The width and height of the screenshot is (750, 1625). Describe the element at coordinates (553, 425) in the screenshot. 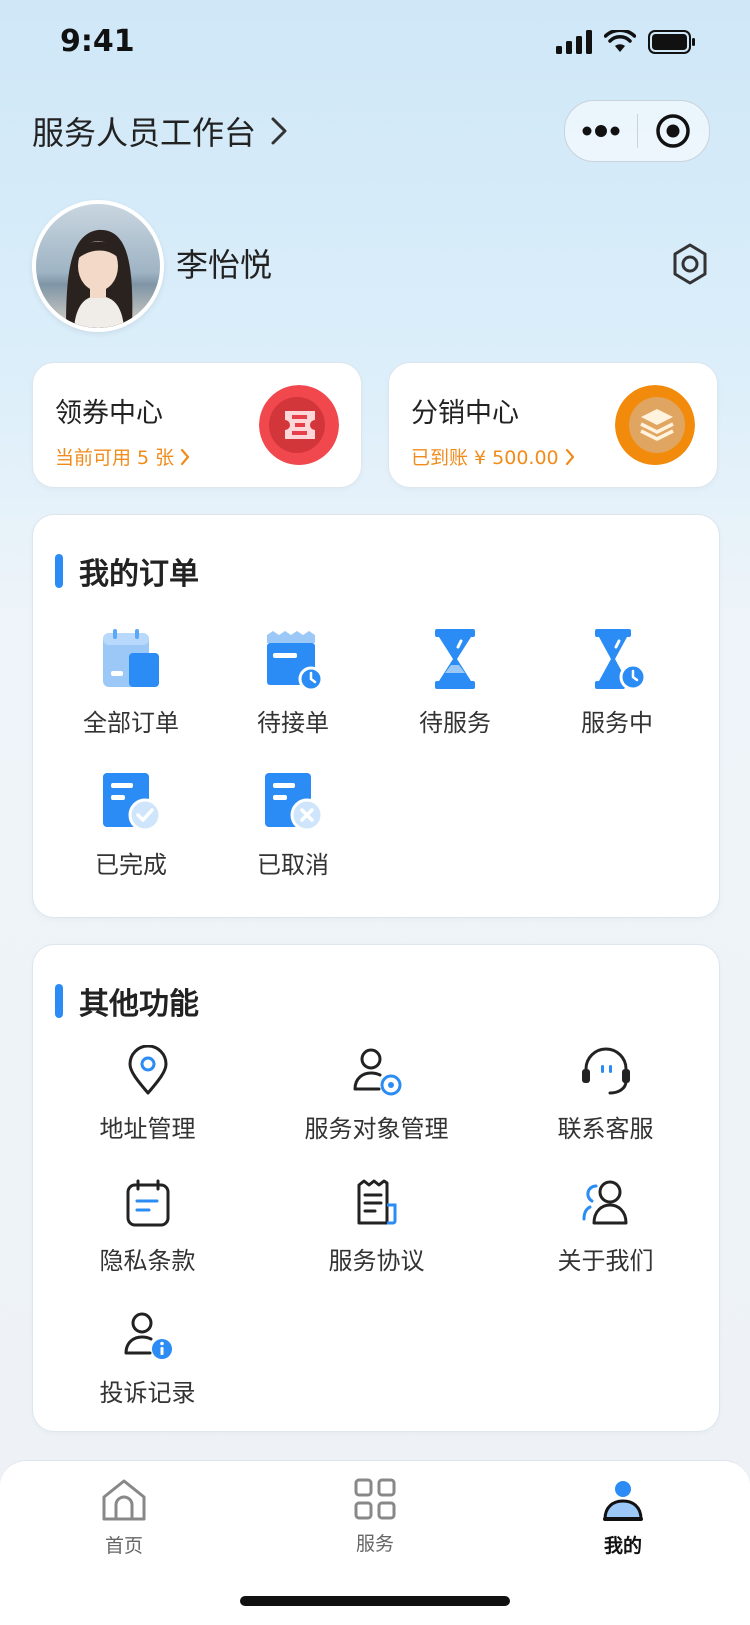

I see `distribution-center-card: 分销中心 已到账 ¥ 500.00` at that location.